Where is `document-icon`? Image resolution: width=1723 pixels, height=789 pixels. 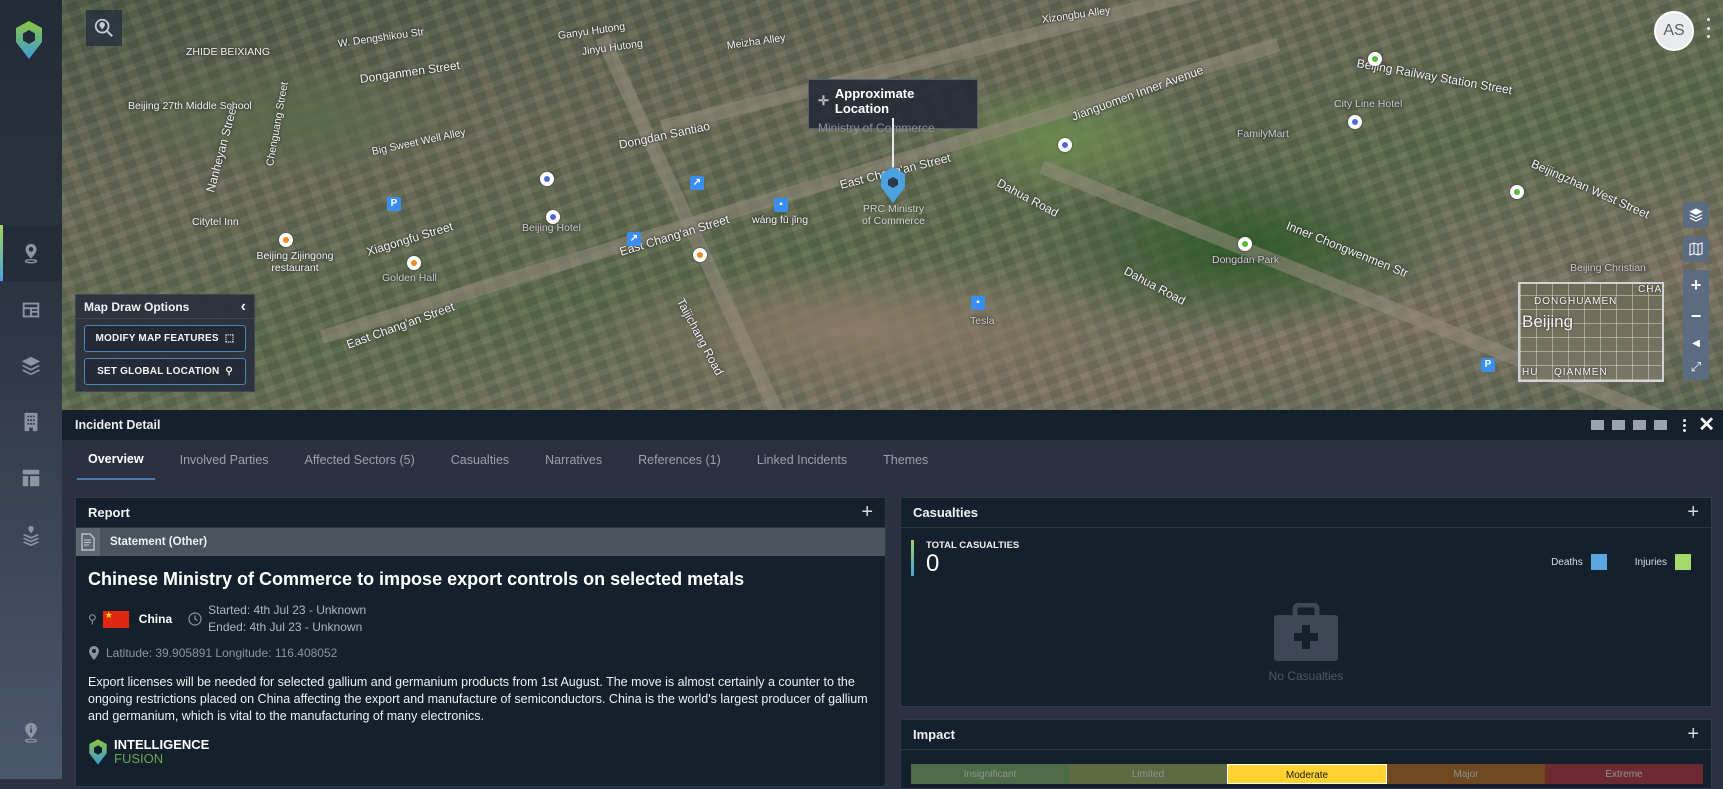 document-icon is located at coordinates (88, 542).